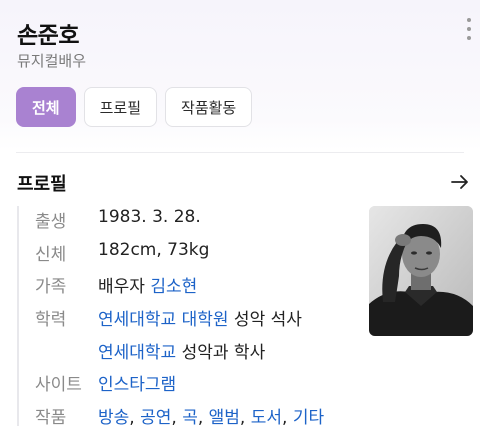  I want to click on instagram-link: 인스타그램, so click(137, 382).